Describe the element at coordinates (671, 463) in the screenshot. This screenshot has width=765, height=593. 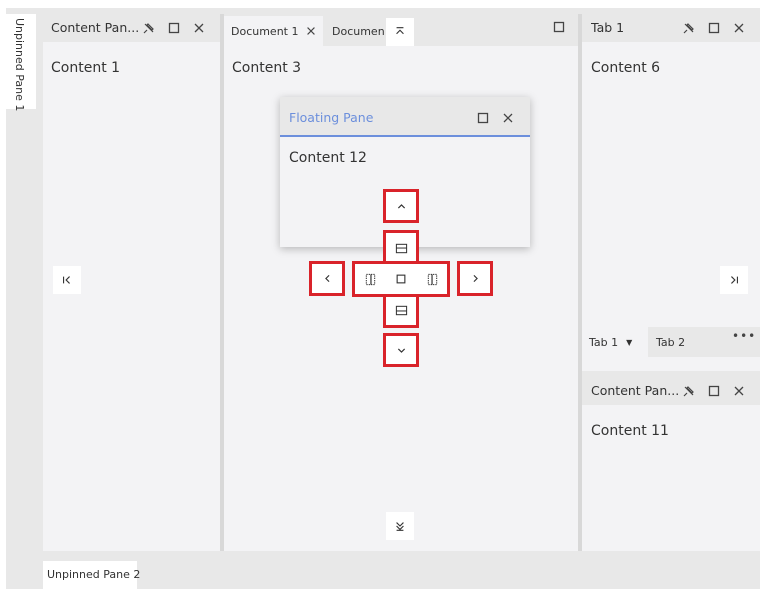
I see `right-bottom-pane: Content Pan... Content 11` at that location.